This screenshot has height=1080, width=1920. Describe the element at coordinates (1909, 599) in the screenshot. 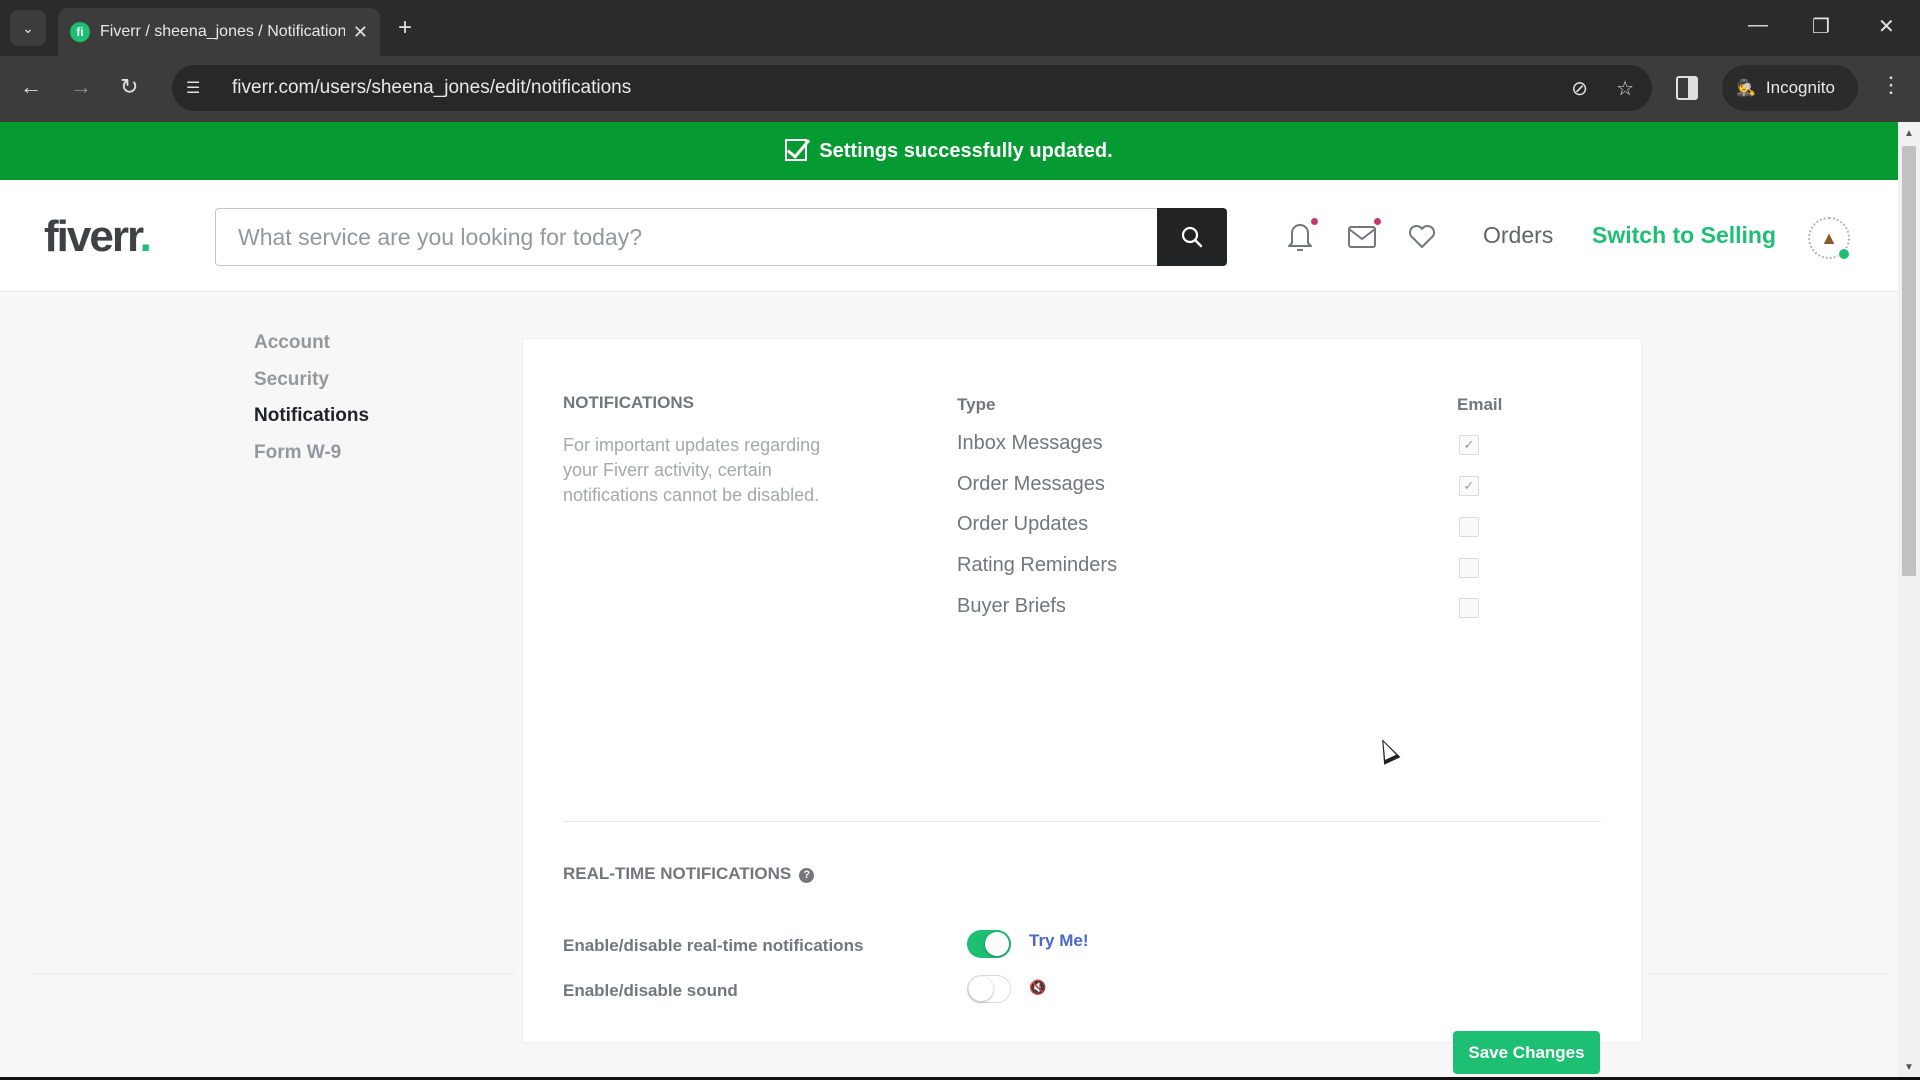

I see `page-scrollbar: ▲ ▼` at that location.